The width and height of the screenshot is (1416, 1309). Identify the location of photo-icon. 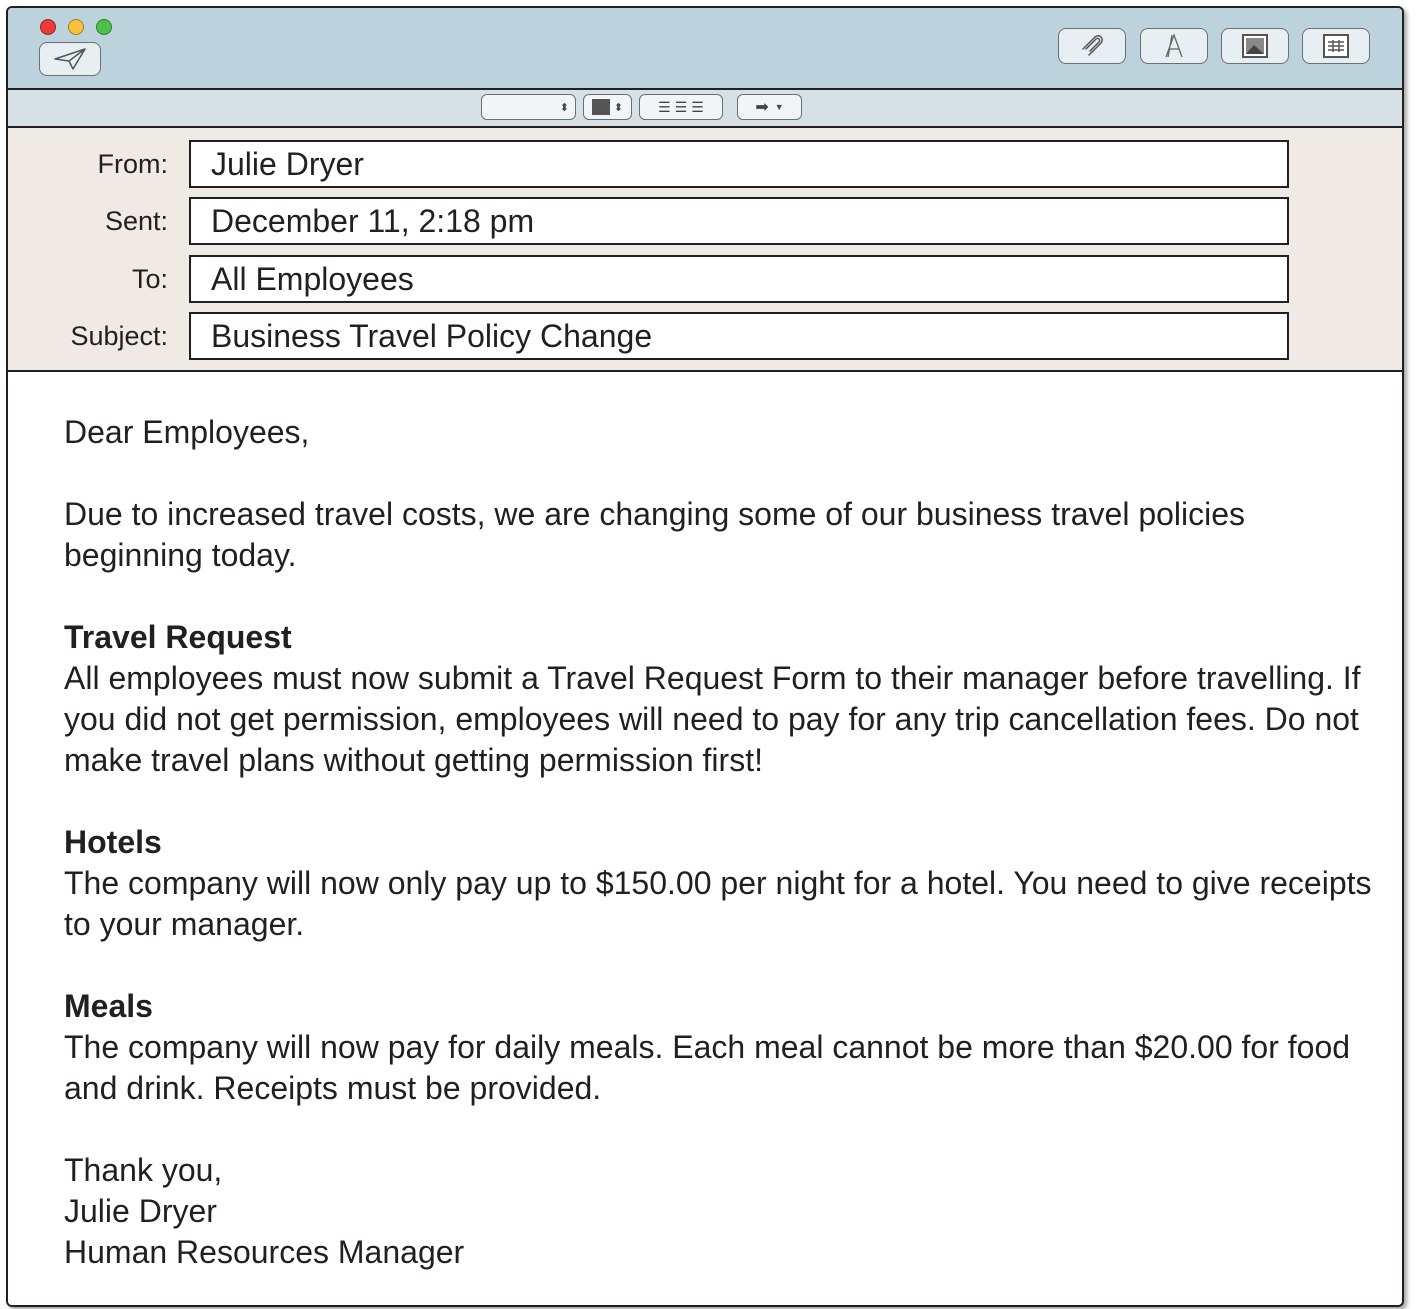
(1255, 46).